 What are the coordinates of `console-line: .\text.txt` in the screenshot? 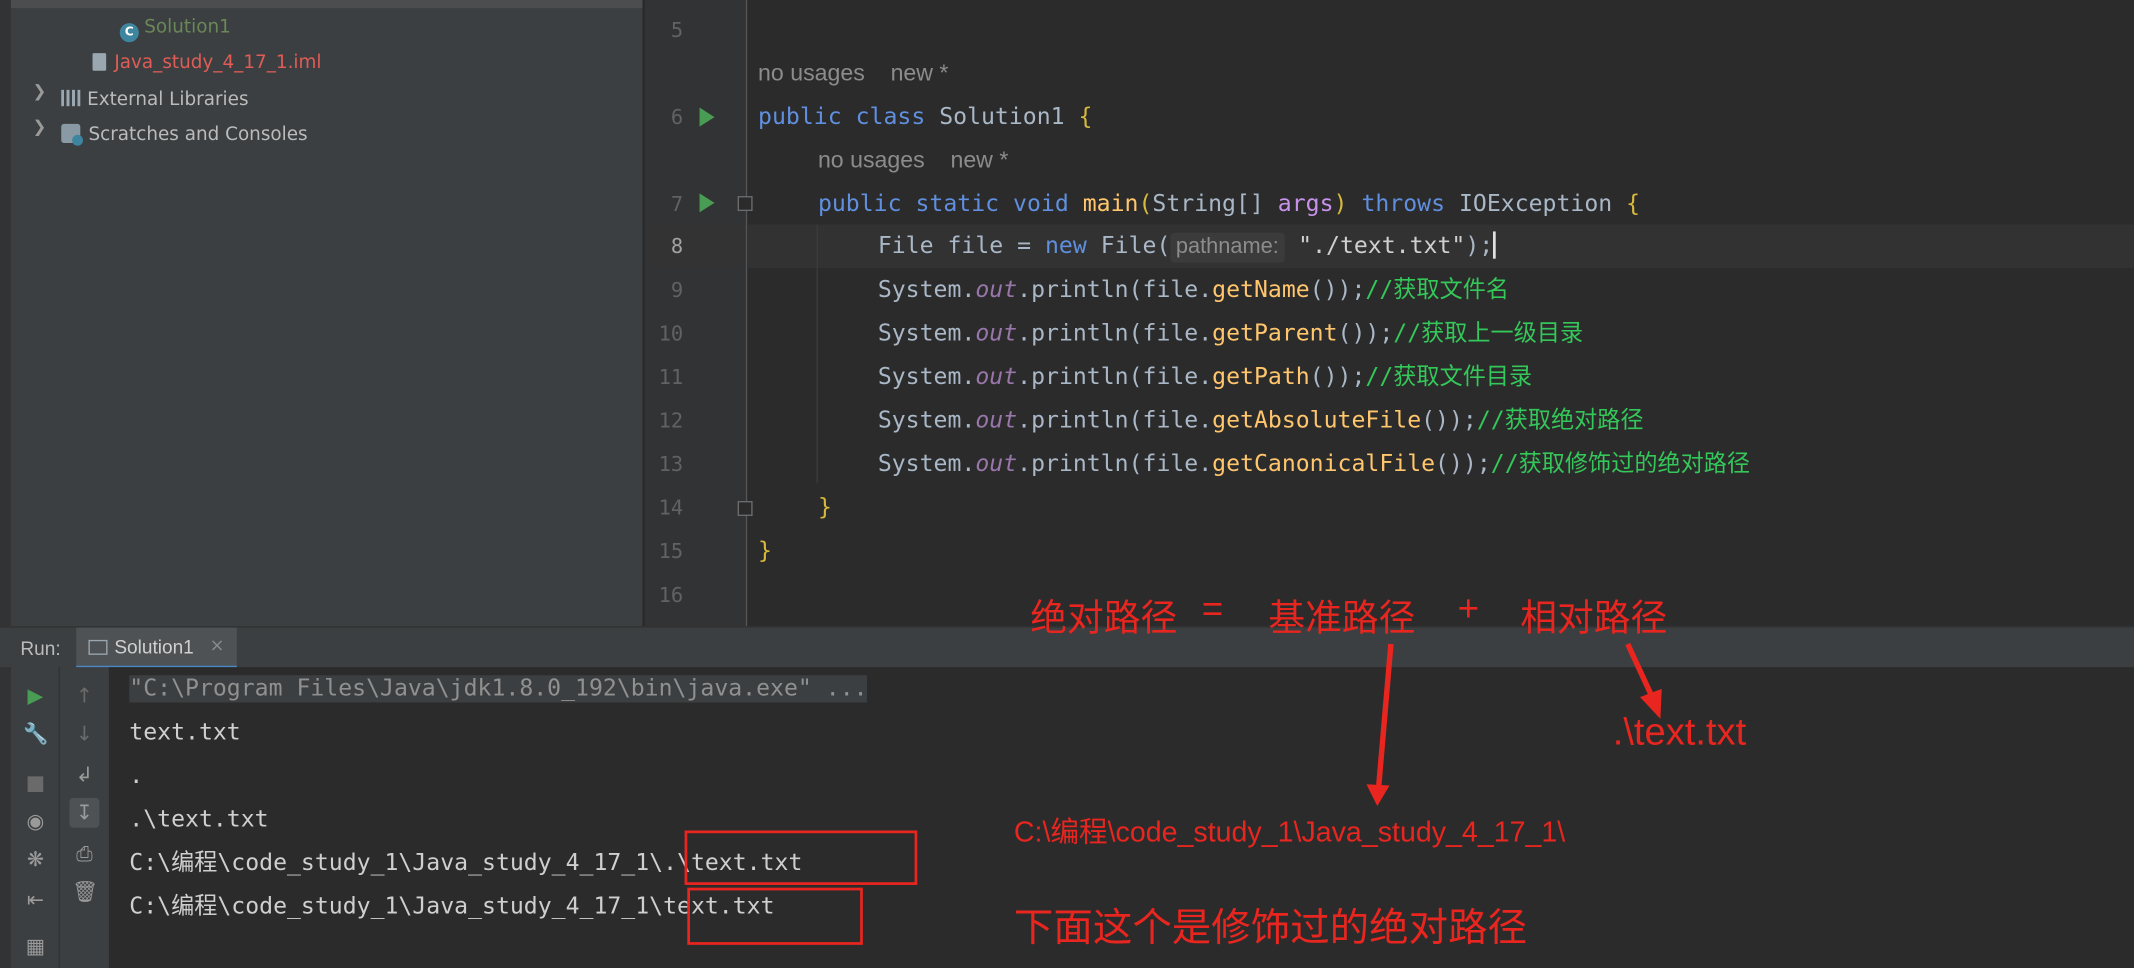 It's located at (199, 819).